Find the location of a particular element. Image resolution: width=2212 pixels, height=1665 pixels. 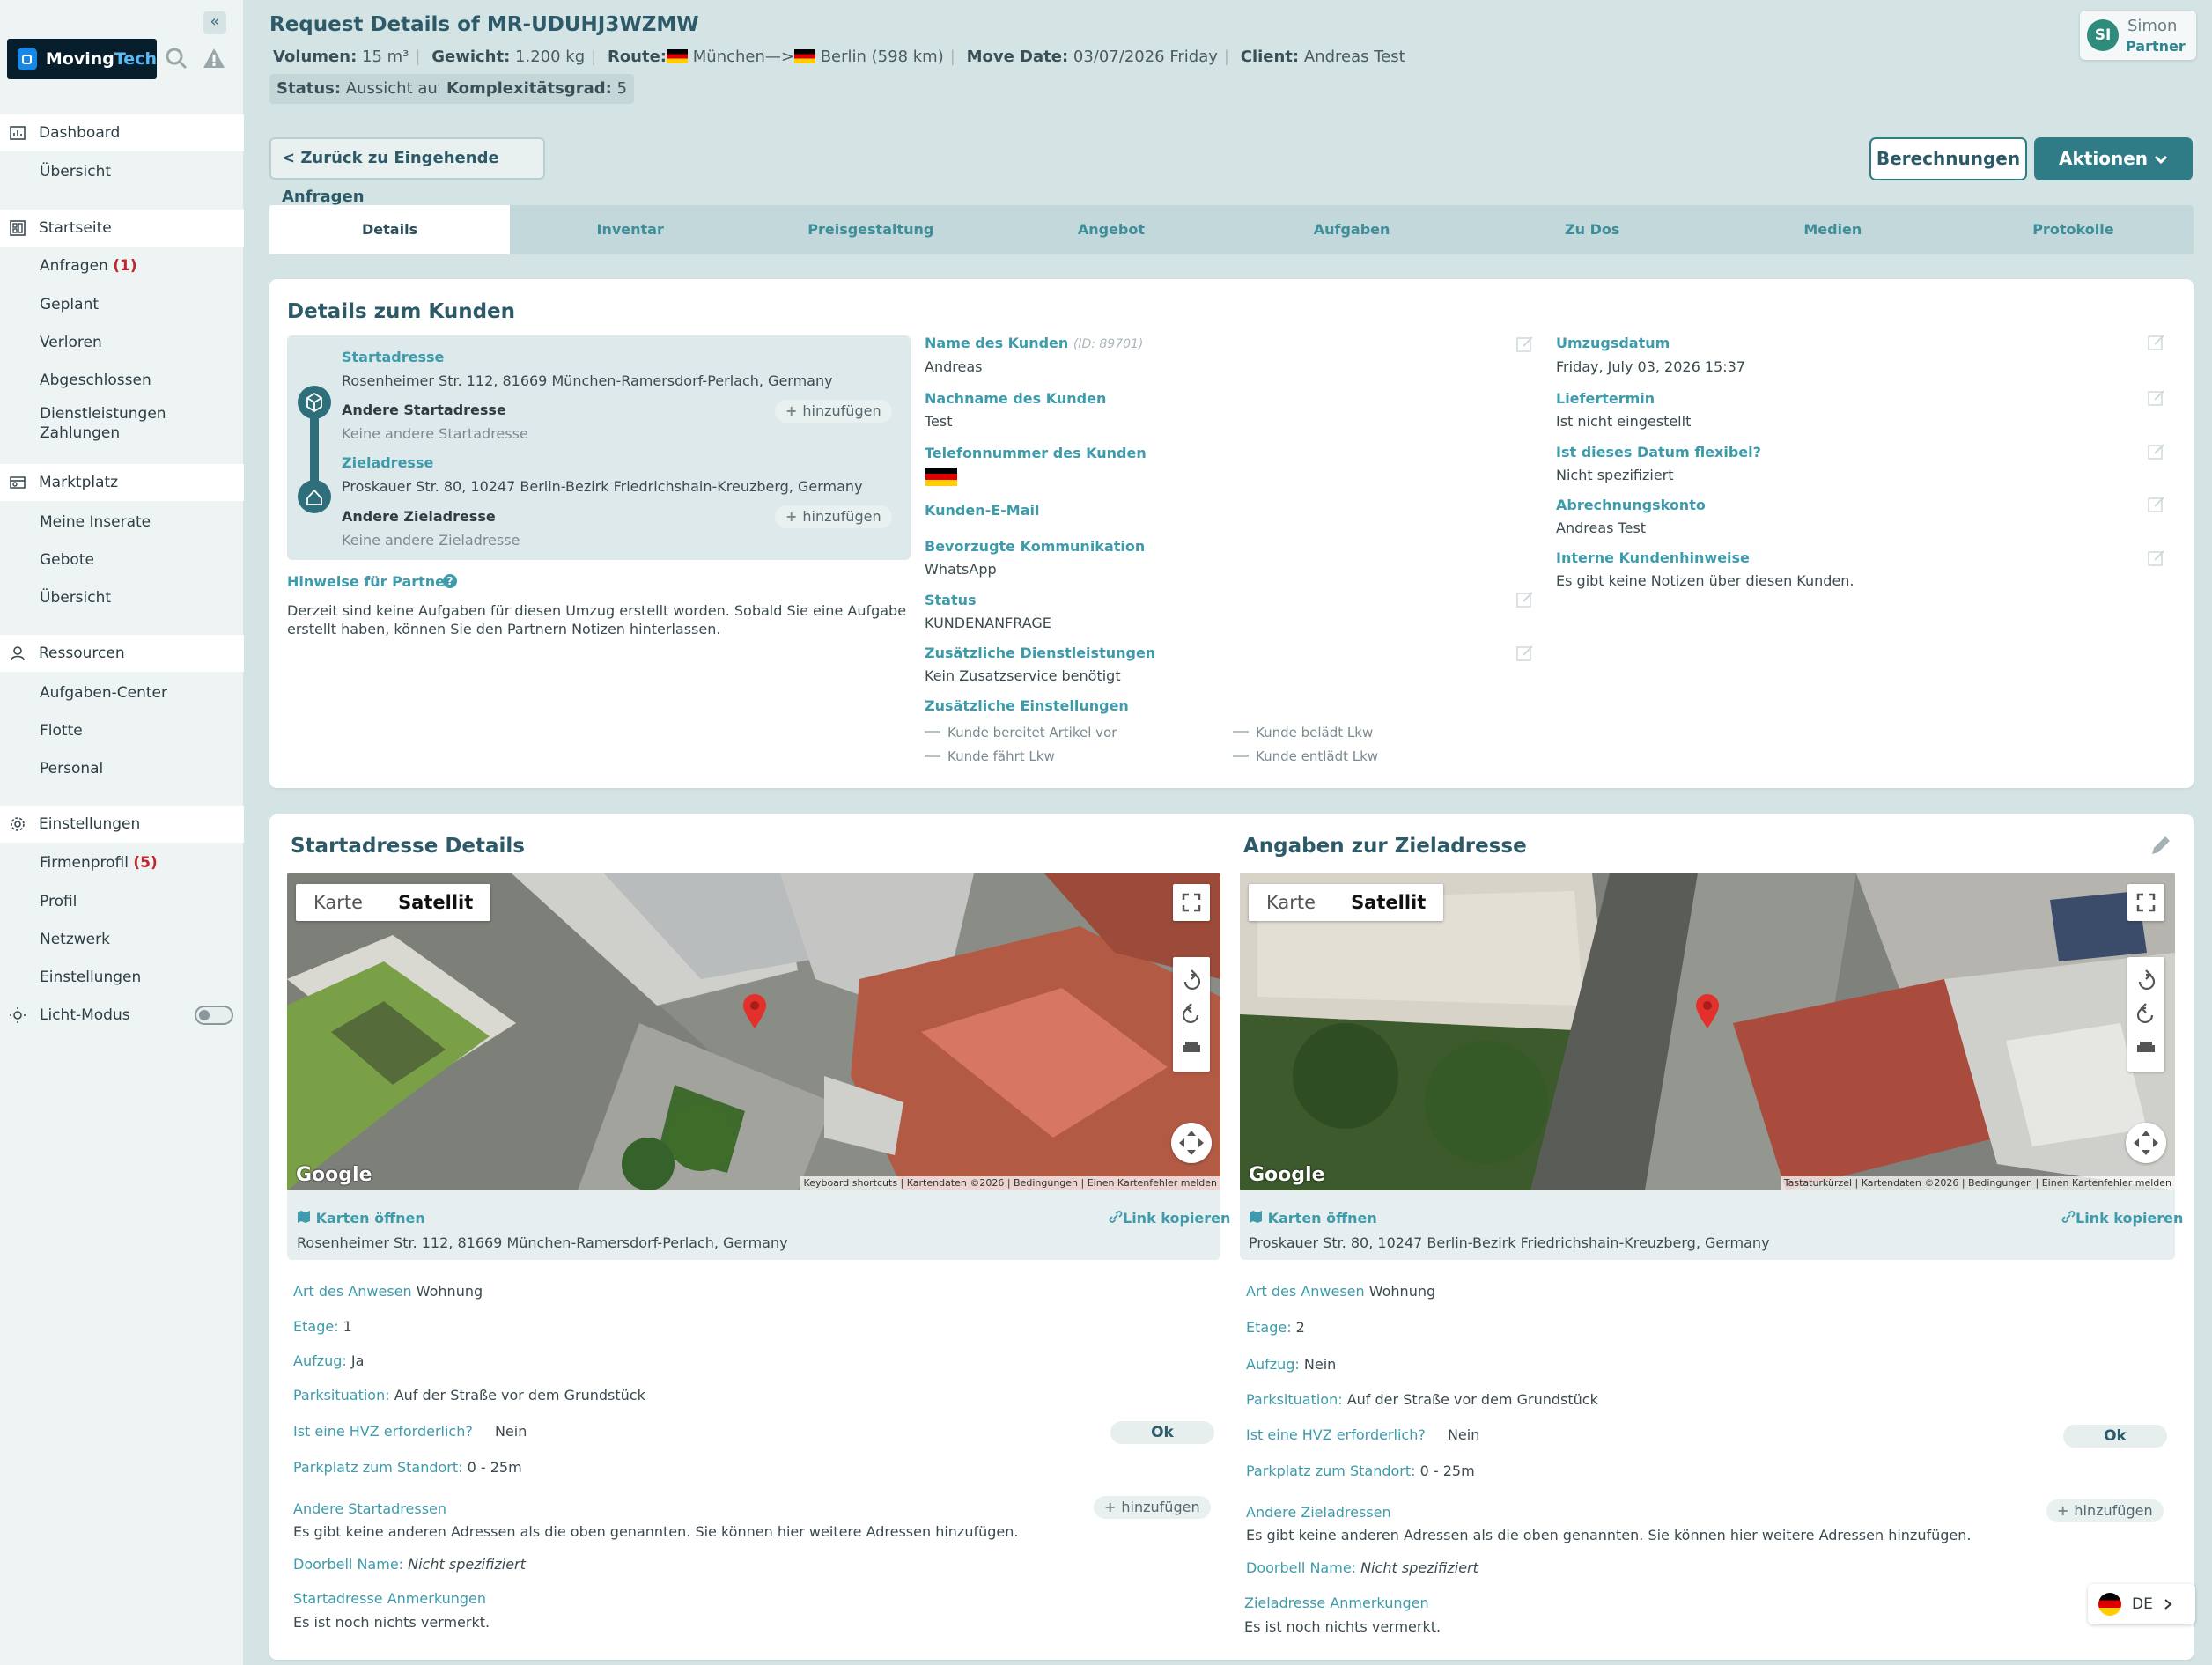

sidebar-item-marktplatz-overview: Übersicht is located at coordinates (75, 598).